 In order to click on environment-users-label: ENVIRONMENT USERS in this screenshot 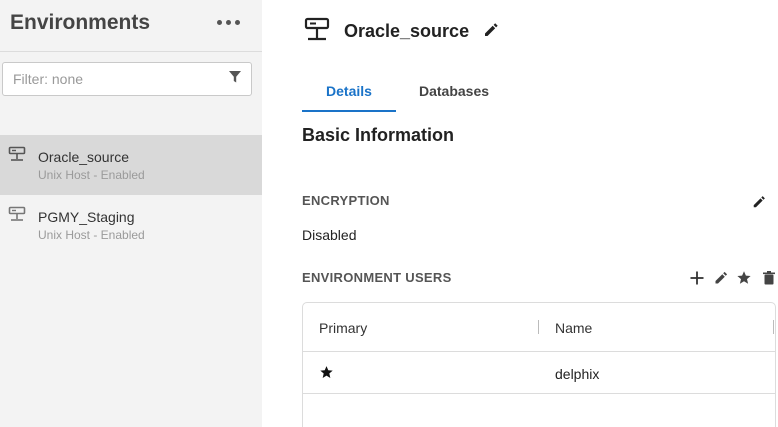, I will do `click(377, 277)`.